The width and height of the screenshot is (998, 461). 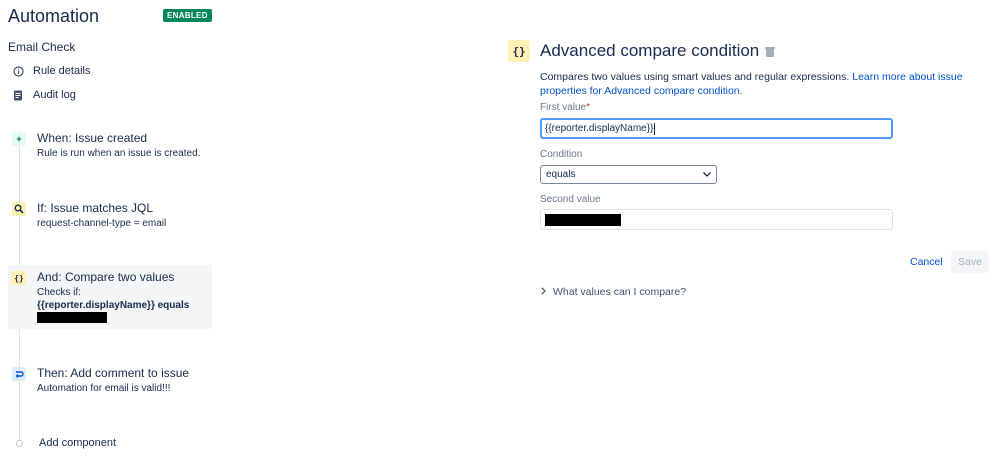 I want to click on step-title: And: Compare two values, so click(x=106, y=277).